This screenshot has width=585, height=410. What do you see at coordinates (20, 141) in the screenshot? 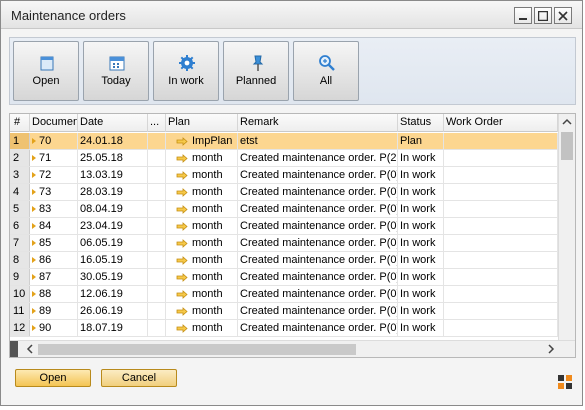
I see `row-number: 1` at bounding box center [20, 141].